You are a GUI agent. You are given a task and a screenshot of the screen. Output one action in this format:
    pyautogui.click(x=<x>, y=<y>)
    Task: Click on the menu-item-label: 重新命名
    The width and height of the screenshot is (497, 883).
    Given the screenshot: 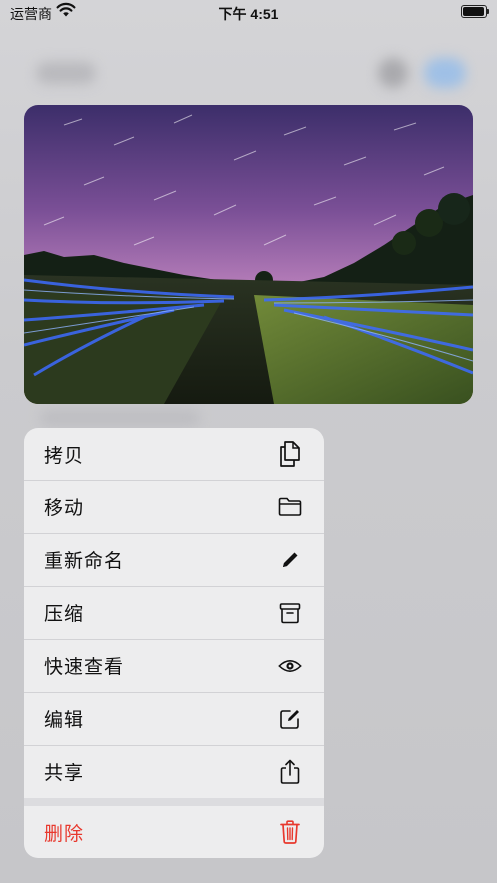 What is the action you would take?
    pyautogui.click(x=84, y=561)
    